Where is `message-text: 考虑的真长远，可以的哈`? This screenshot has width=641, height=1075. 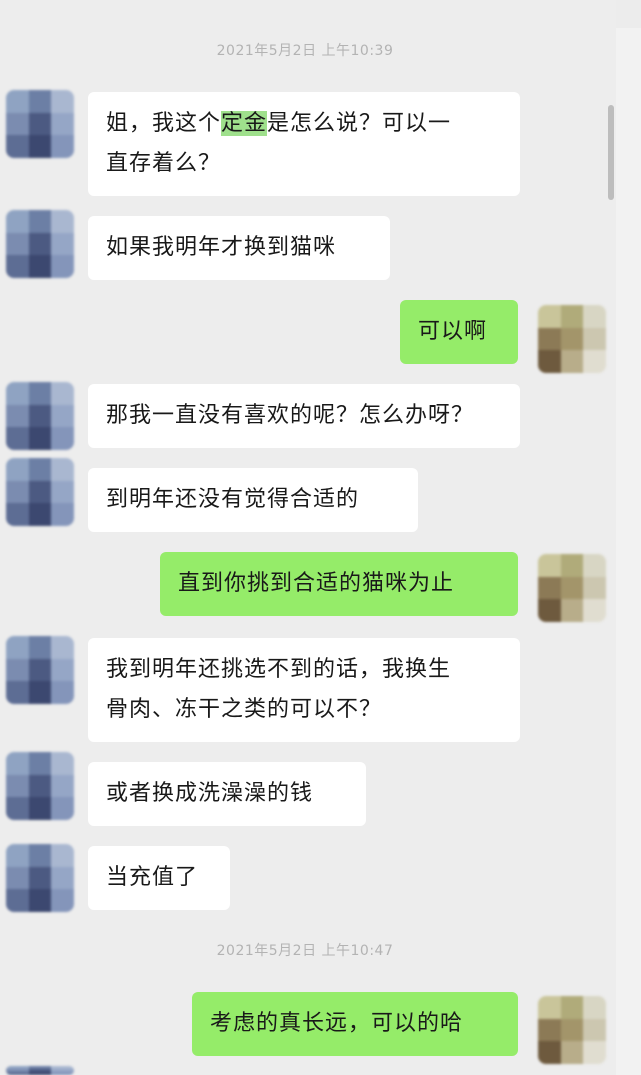
message-text: 考虑的真长远，可以的哈 is located at coordinates (337, 1023).